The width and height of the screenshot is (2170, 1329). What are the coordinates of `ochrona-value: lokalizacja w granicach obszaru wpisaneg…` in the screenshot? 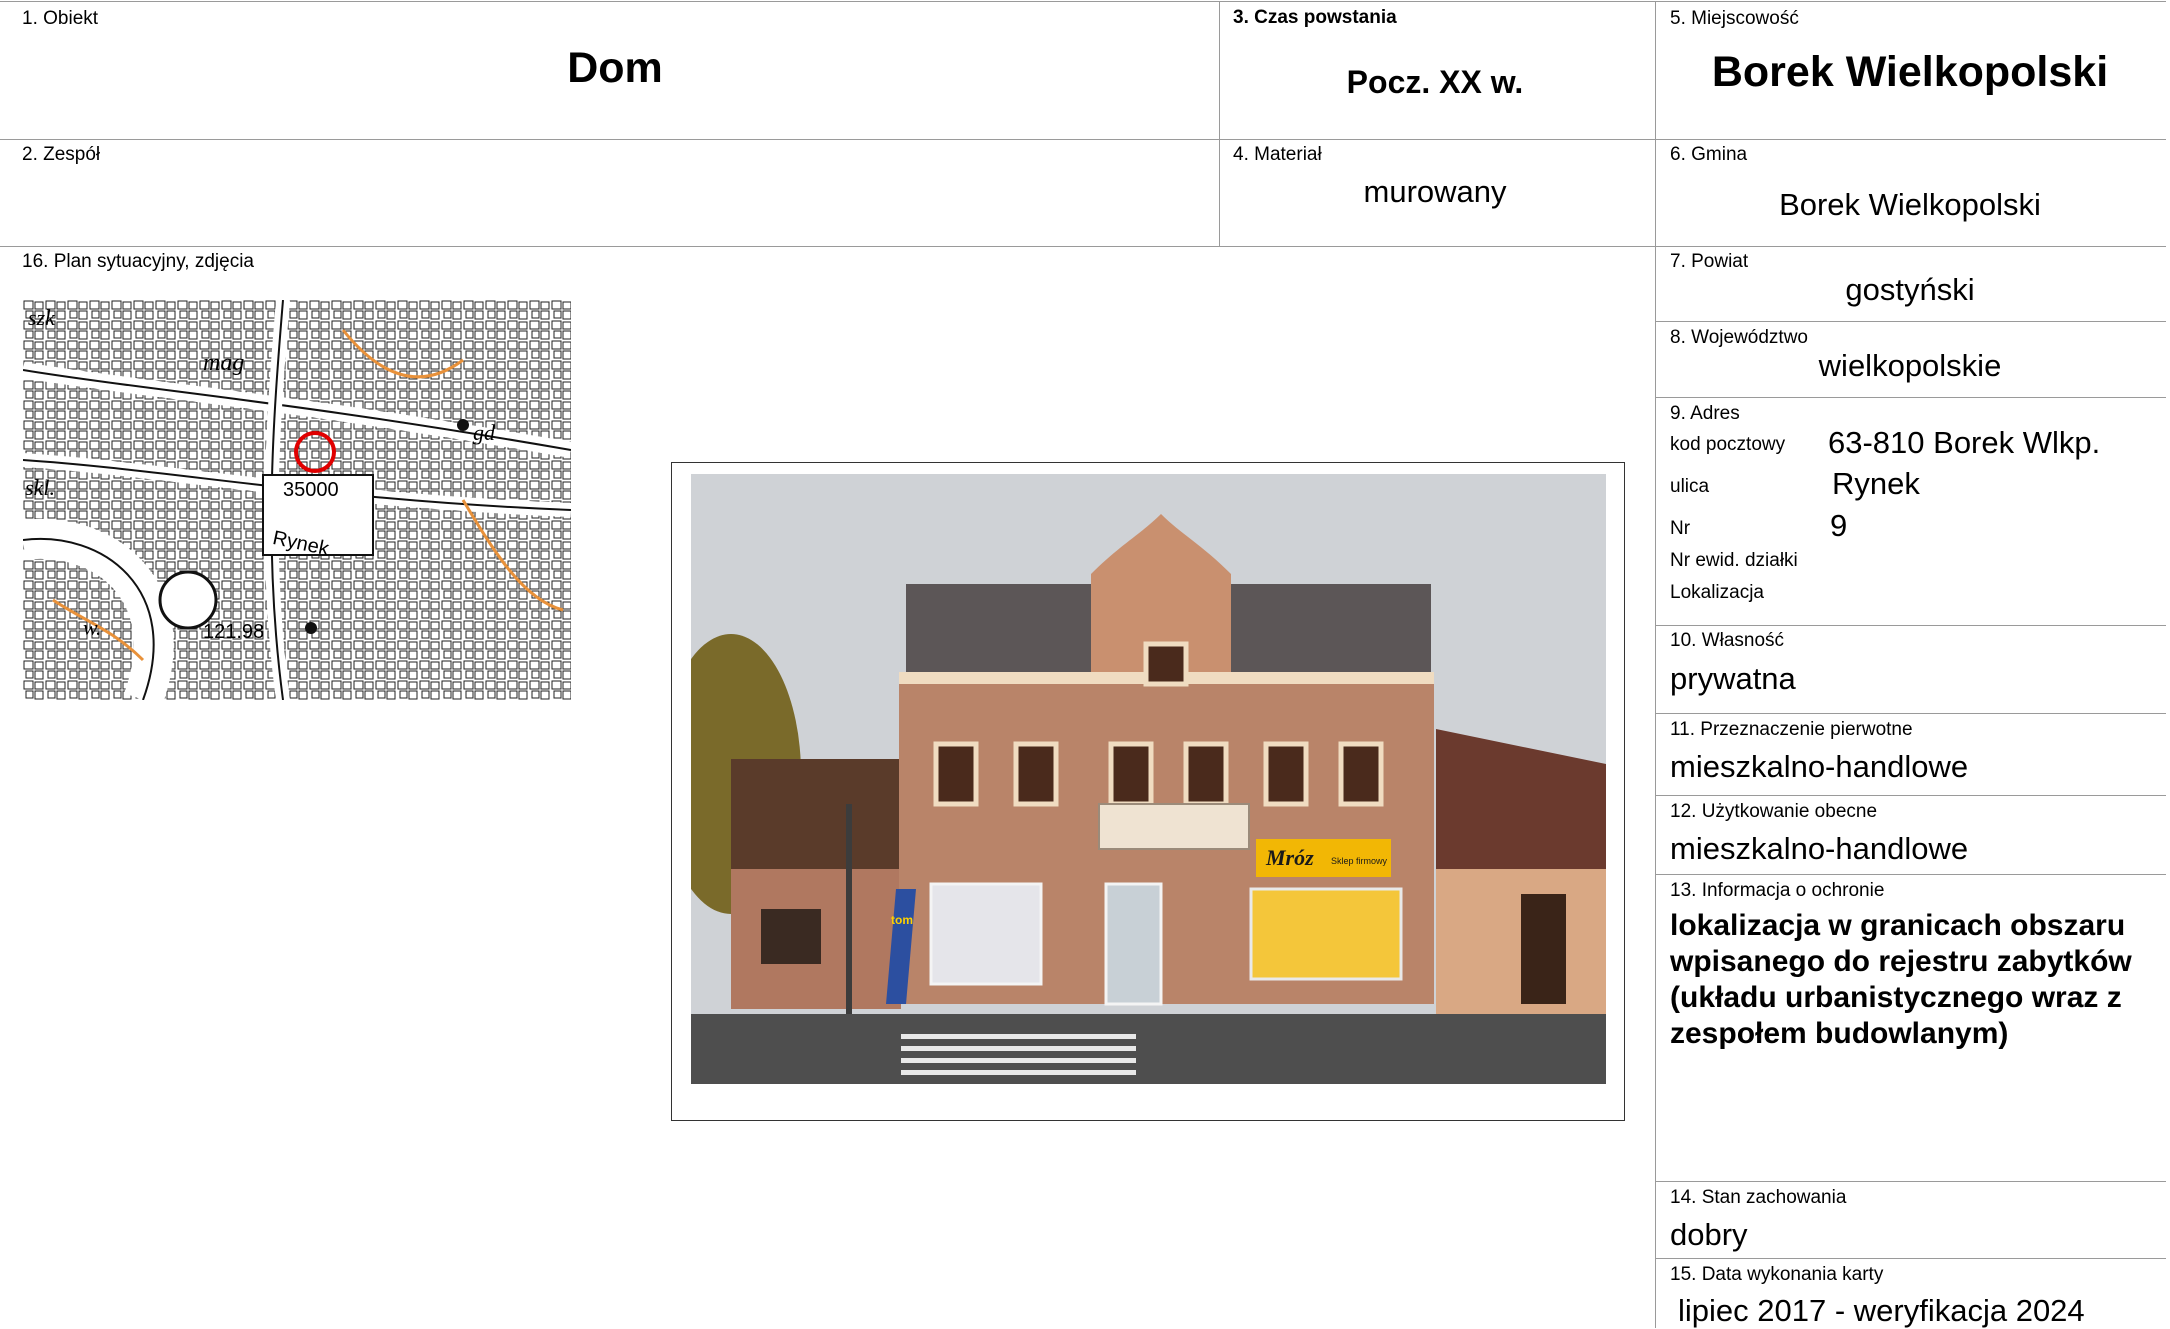 It's located at (1901, 979).